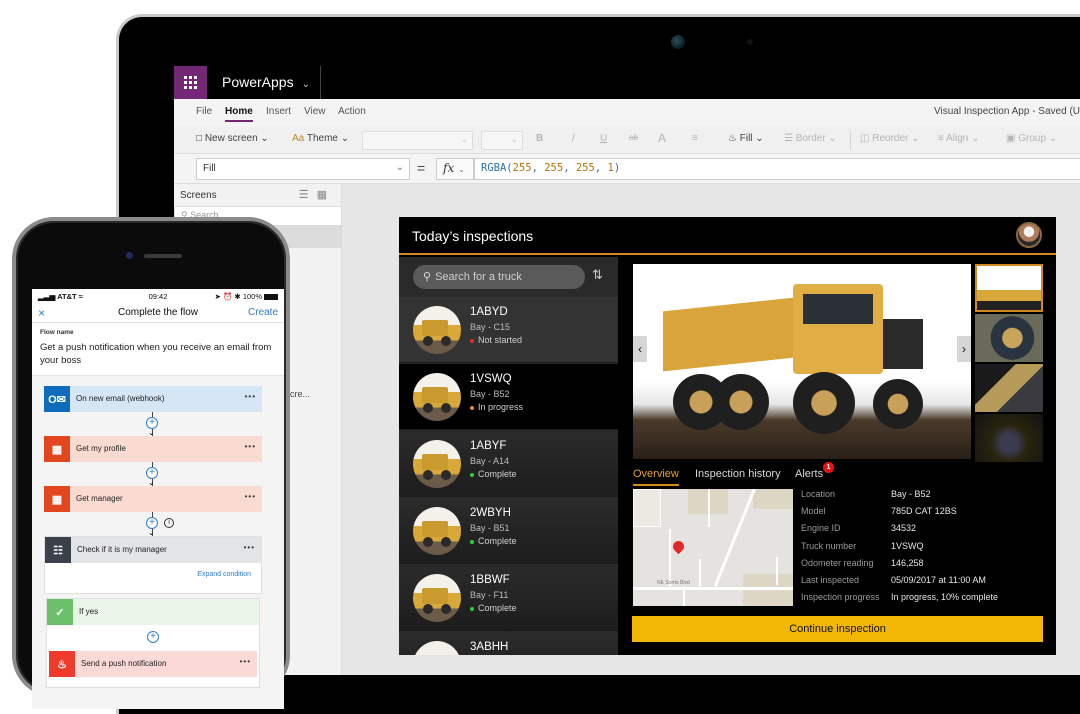  I want to click on checkmark-icon: ✓, so click(60, 612).